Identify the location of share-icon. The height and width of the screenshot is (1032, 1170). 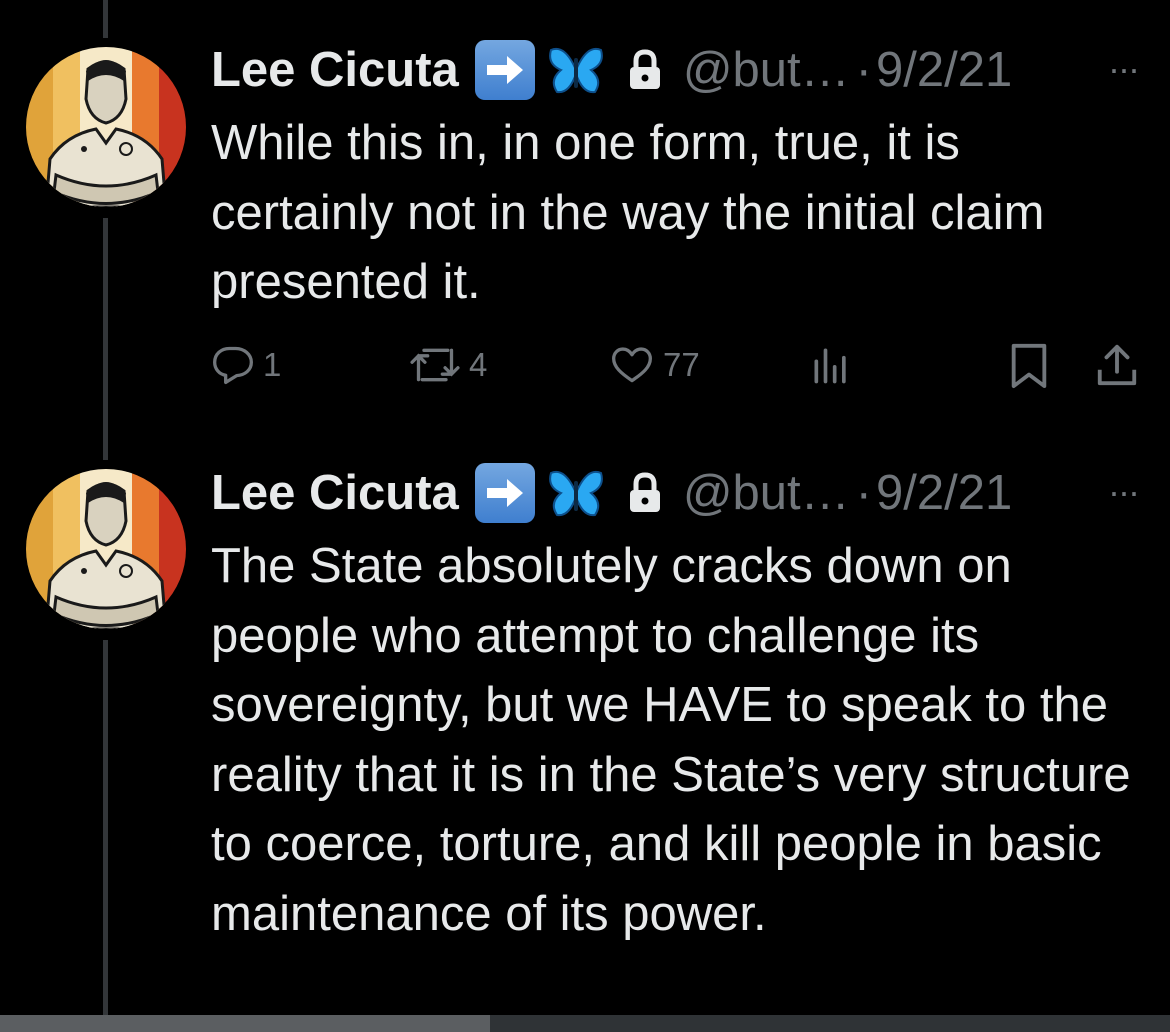
(1117, 365).